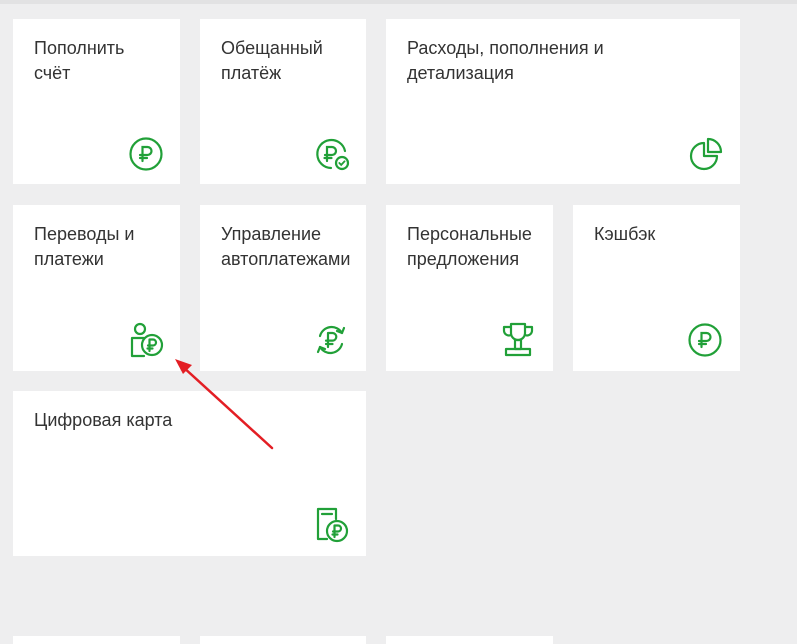 The width and height of the screenshot is (797, 644). I want to click on ruble-check-icon, so click(332, 154).